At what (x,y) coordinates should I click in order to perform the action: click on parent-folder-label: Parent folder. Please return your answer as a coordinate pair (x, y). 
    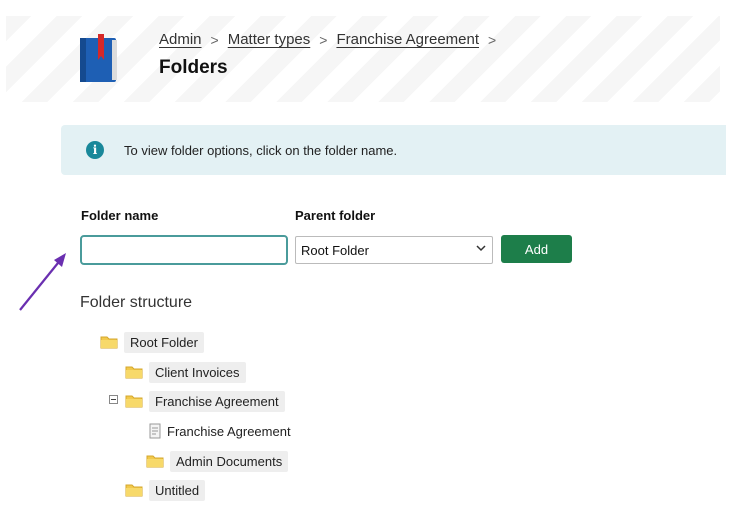
    Looking at the image, I should click on (335, 215).